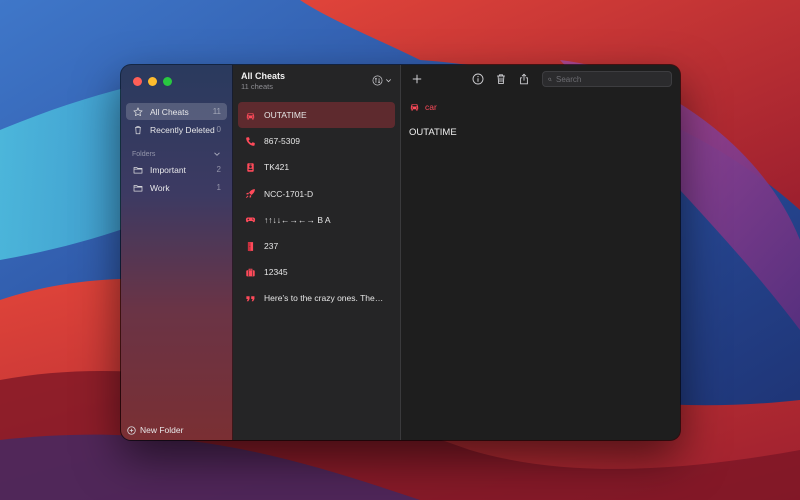 Image resolution: width=800 pixels, height=500 pixels. I want to click on list-subtitle: 11 cheats, so click(257, 86).